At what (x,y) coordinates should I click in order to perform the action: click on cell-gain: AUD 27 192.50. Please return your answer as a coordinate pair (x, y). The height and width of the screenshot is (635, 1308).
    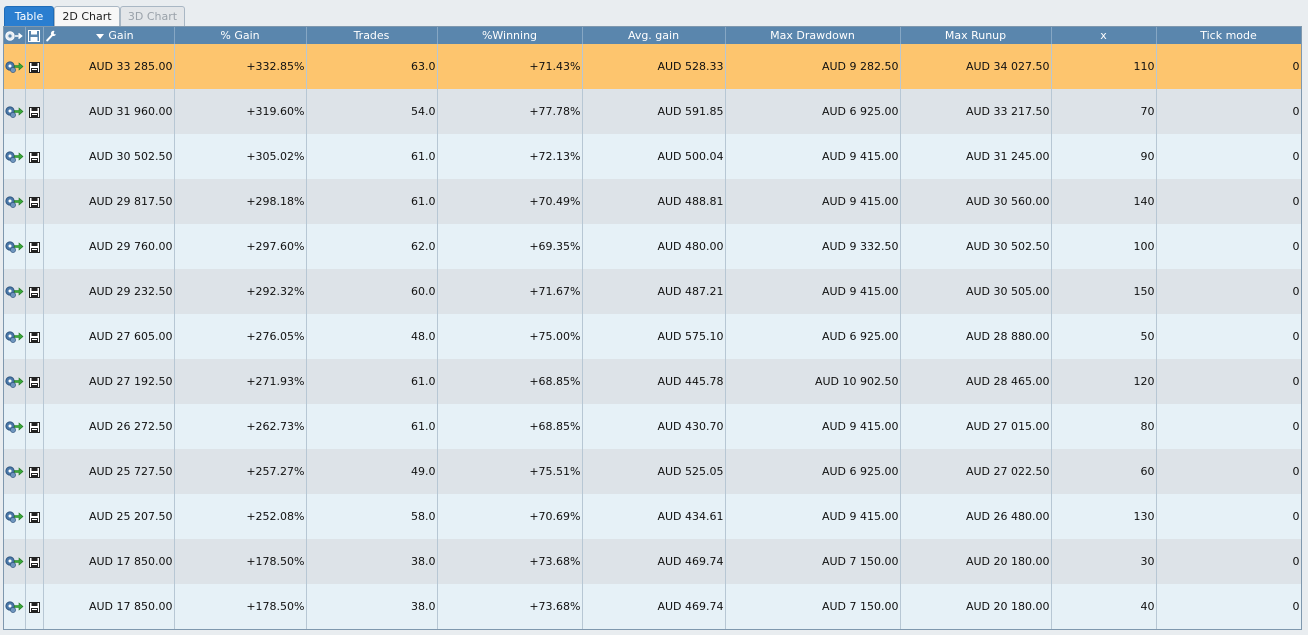
    Looking at the image, I should click on (109, 381).